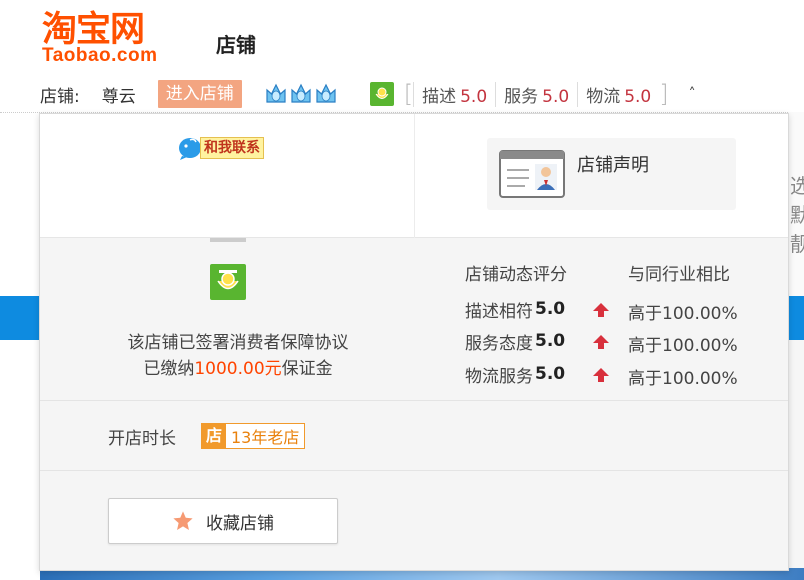 This screenshot has width=804, height=580. I want to click on shop-declaration-button: 店铺声明, so click(611, 174).